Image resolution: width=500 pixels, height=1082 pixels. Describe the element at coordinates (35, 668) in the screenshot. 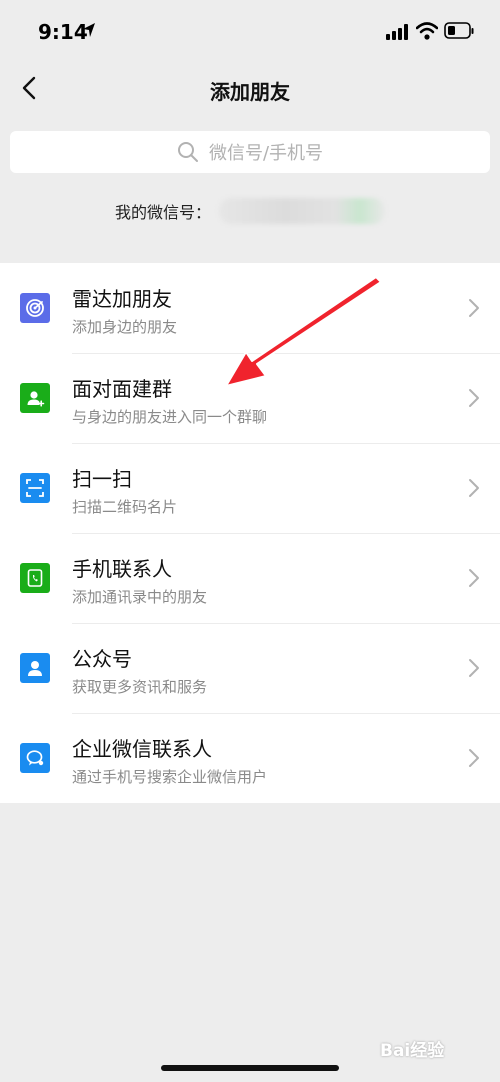

I see `official-account-icon` at that location.